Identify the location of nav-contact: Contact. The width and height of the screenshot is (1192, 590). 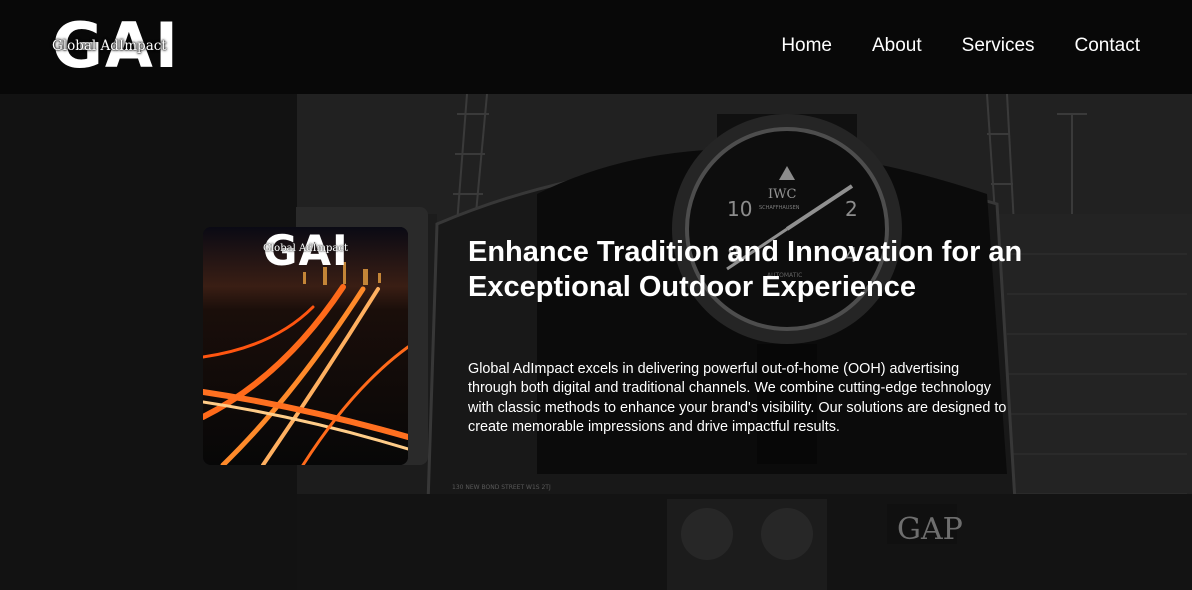
(1107, 46).